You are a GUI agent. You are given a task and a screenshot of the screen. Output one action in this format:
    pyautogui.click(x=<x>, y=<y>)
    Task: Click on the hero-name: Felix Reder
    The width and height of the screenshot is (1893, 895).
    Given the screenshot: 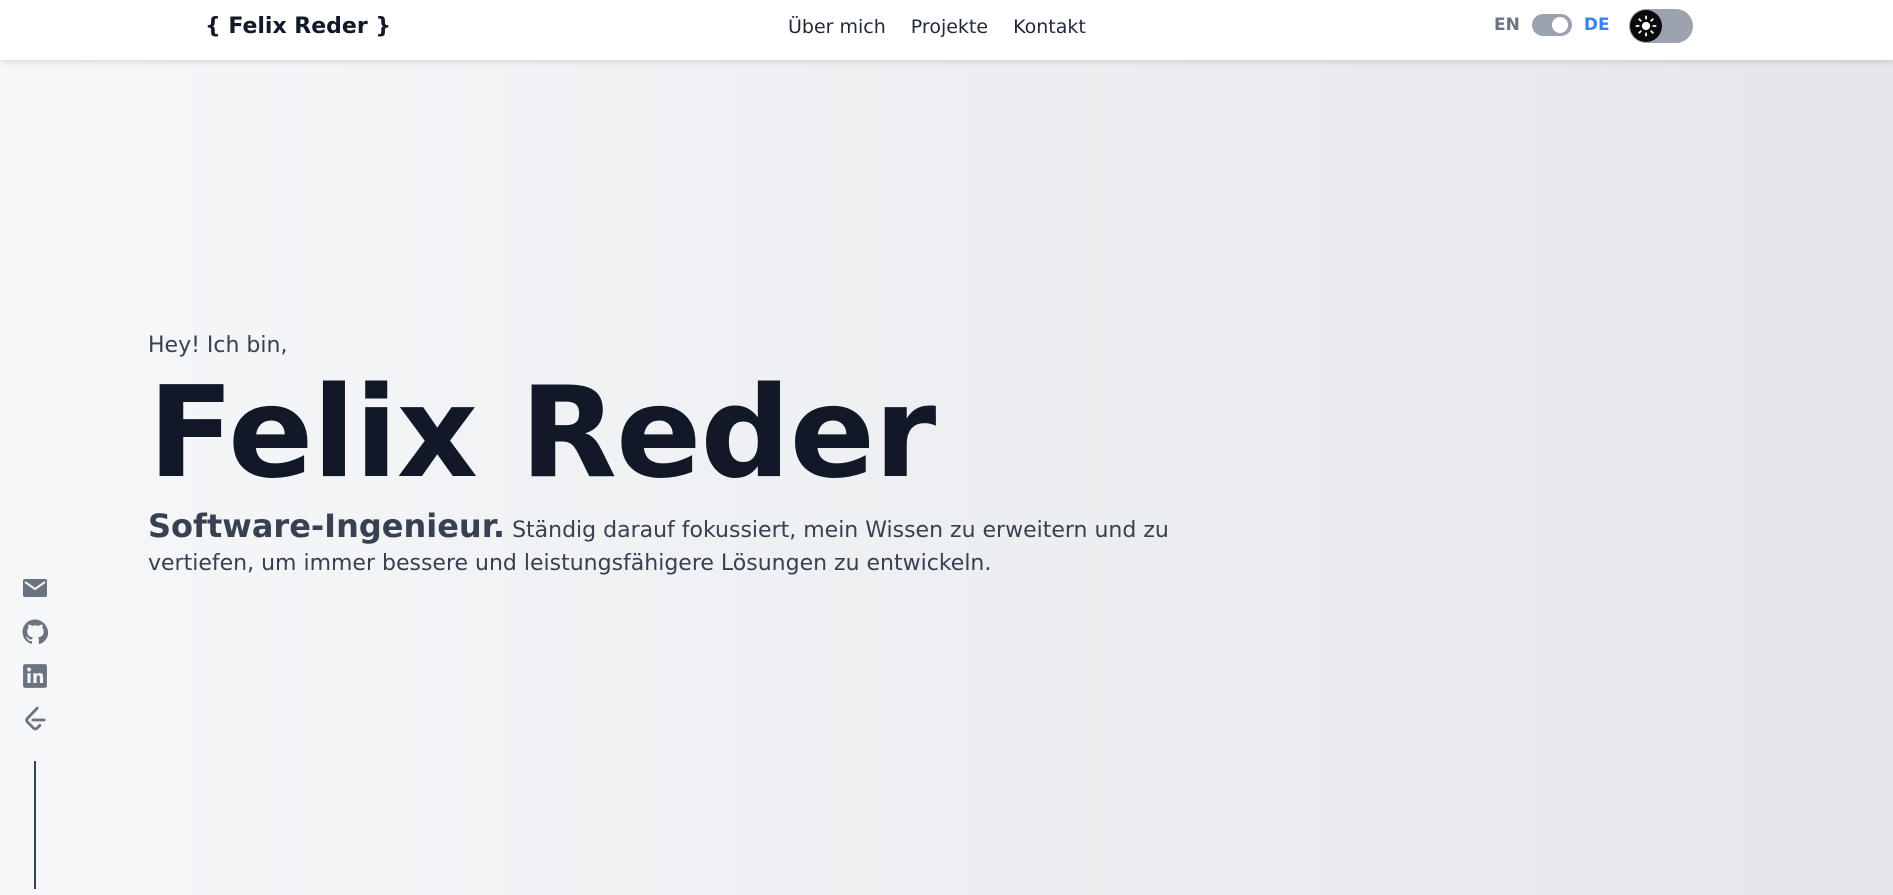 What is the action you would take?
    pyautogui.click(x=542, y=432)
    